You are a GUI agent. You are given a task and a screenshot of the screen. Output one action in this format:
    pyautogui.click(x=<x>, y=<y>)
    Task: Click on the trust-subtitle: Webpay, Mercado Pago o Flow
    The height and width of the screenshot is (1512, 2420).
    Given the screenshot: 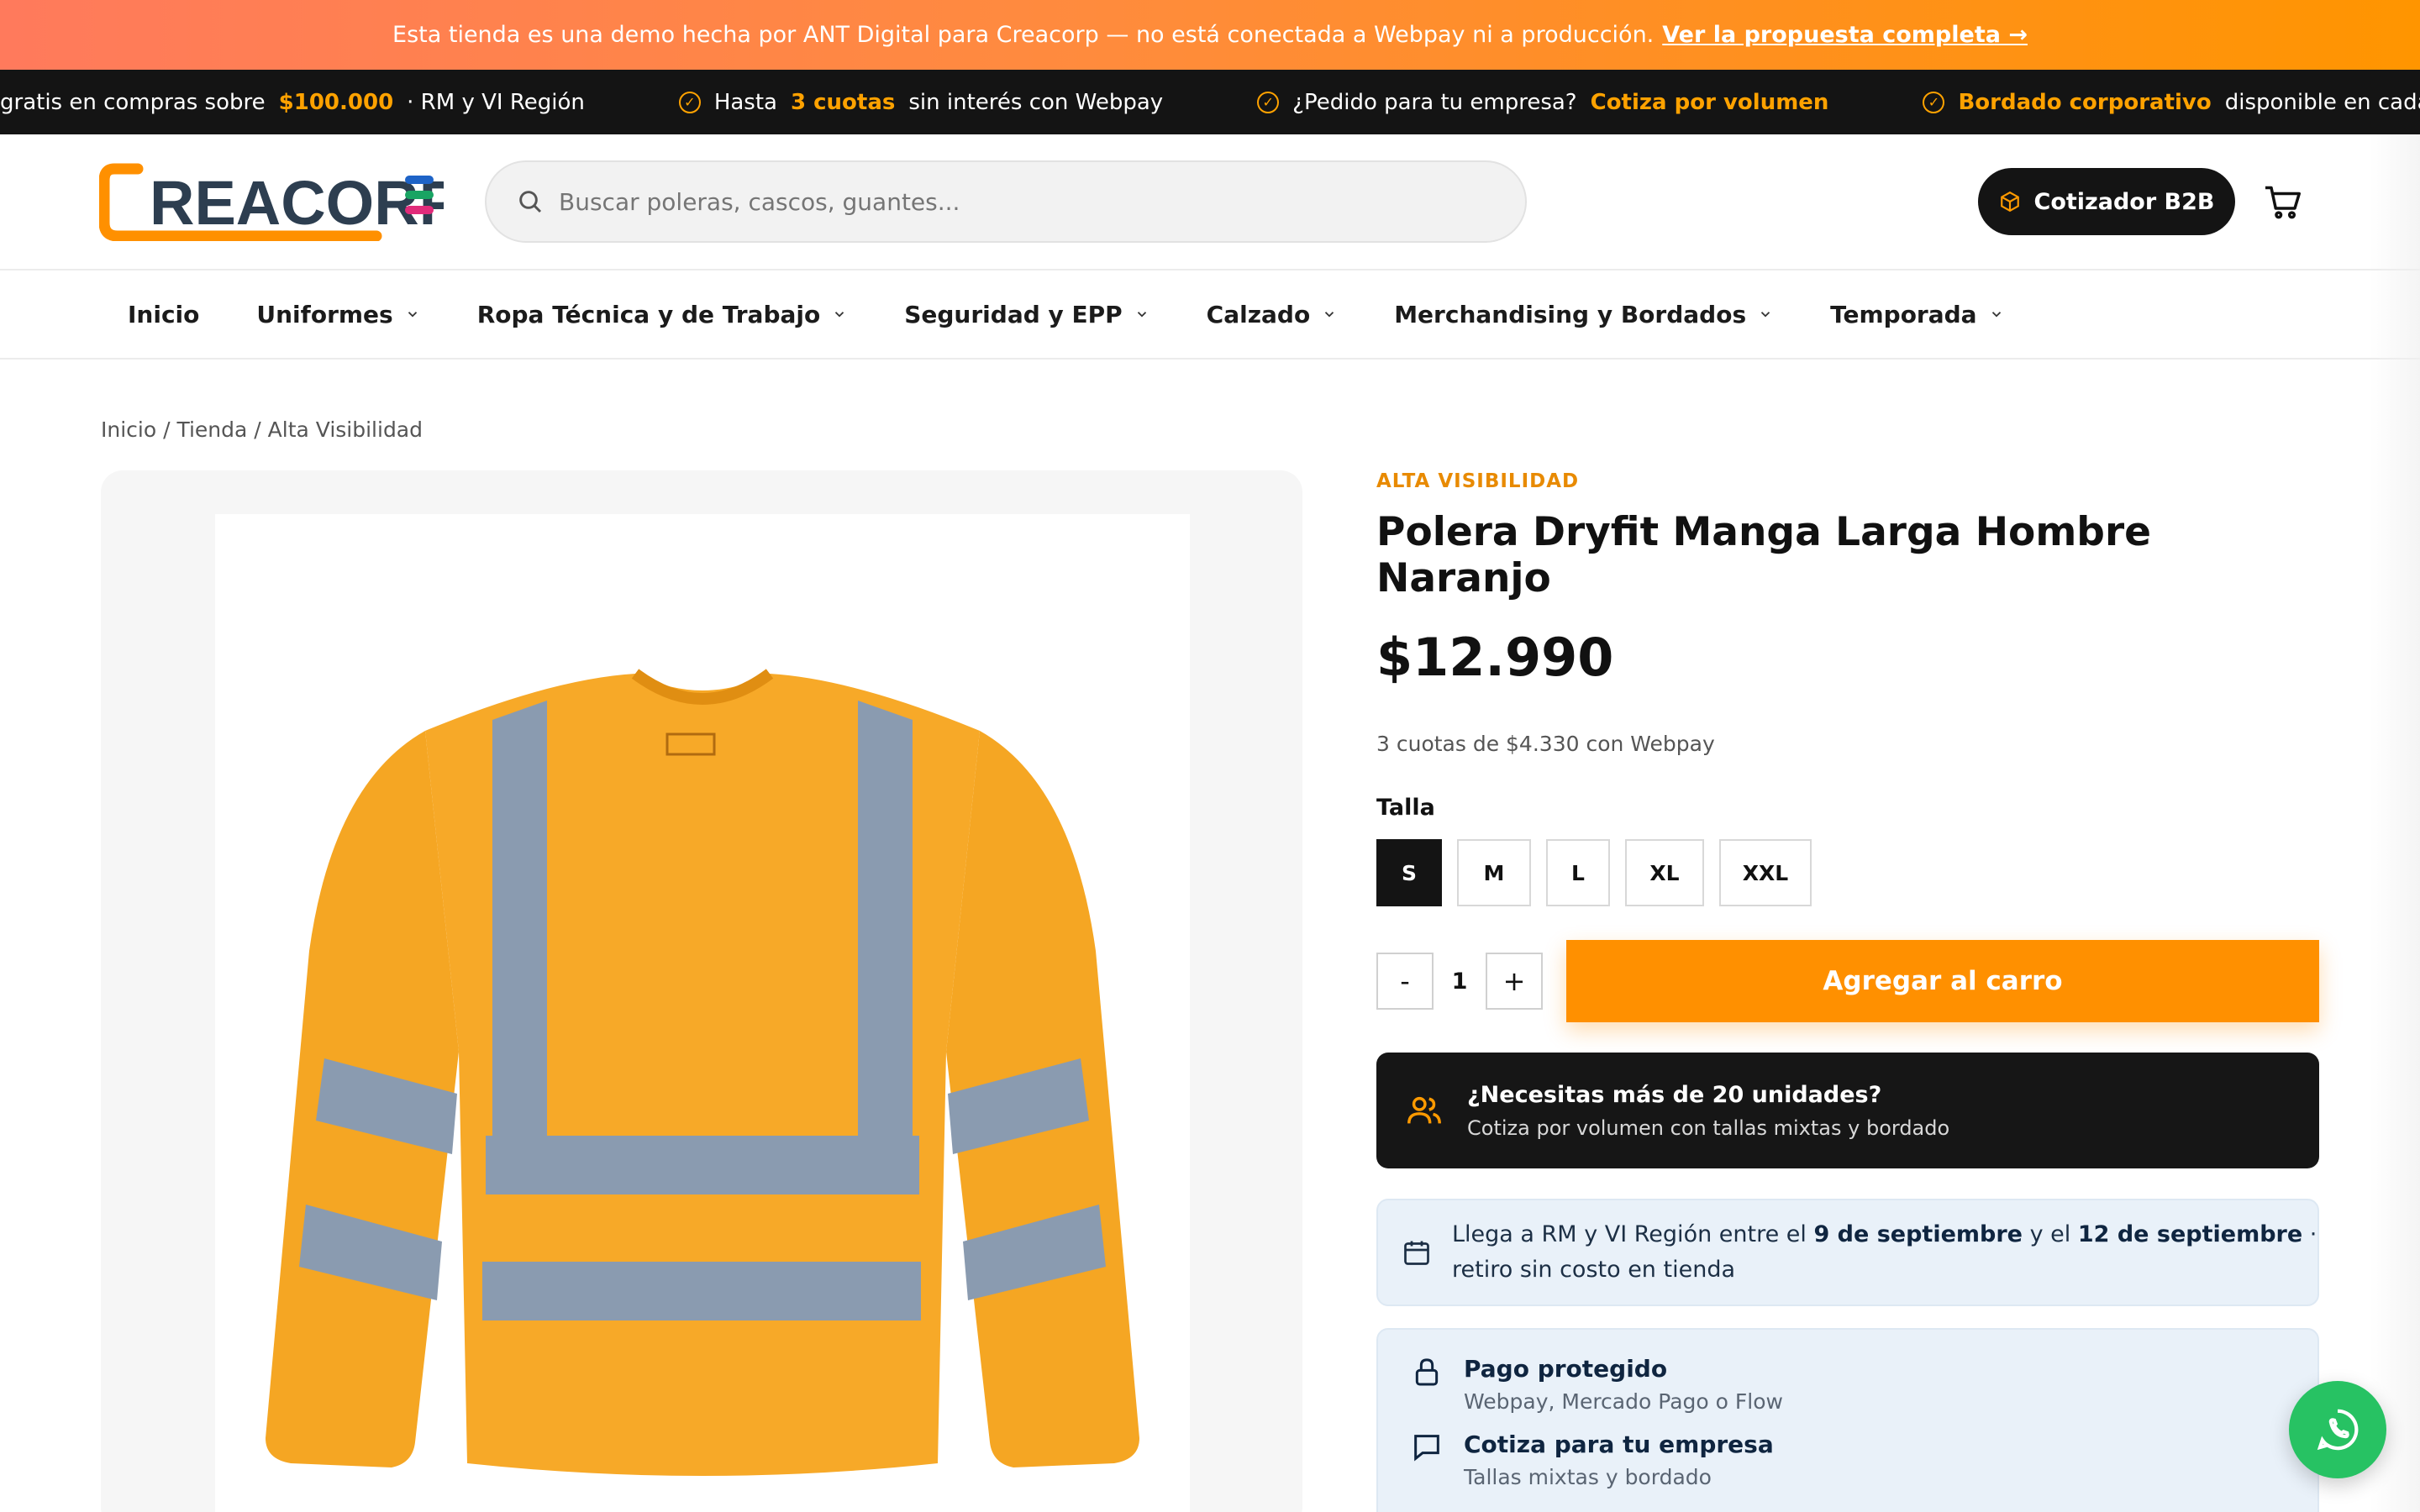 What is the action you would take?
    pyautogui.click(x=1623, y=1401)
    